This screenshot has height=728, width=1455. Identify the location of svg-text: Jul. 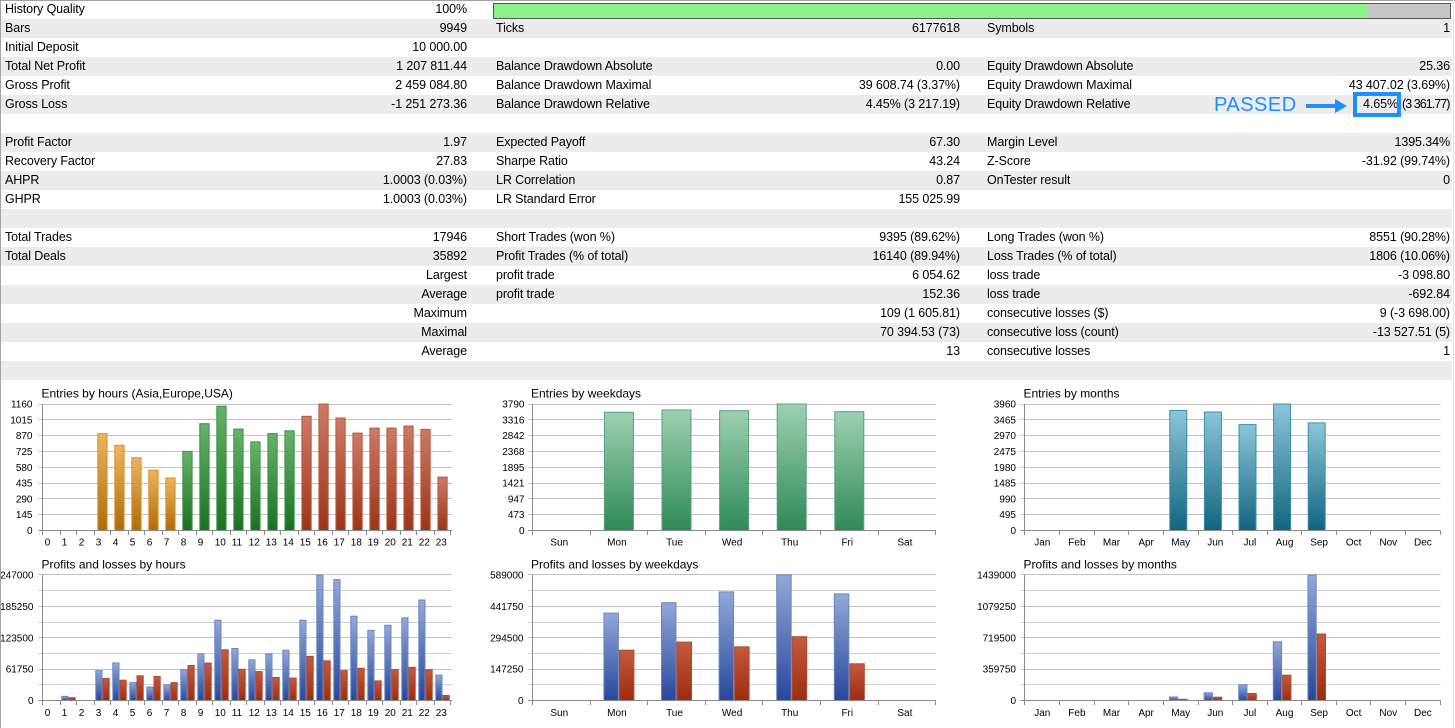
(1250, 713).